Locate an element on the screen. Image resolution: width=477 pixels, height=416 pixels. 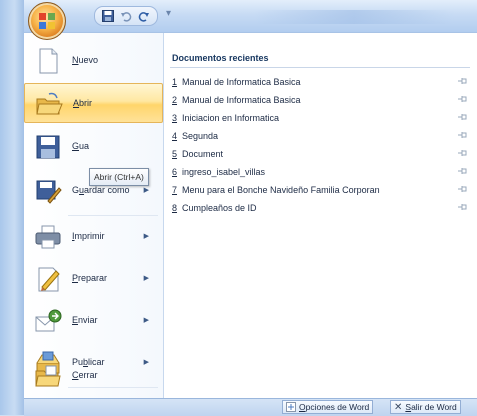
document-name: Document is located at coordinates (203, 154).